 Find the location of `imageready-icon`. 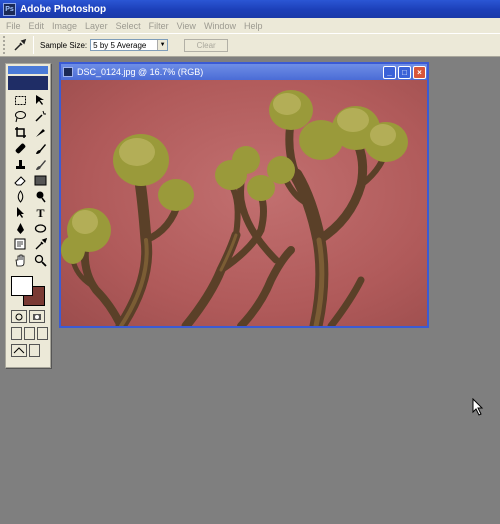

imageready-icon is located at coordinates (34, 350).